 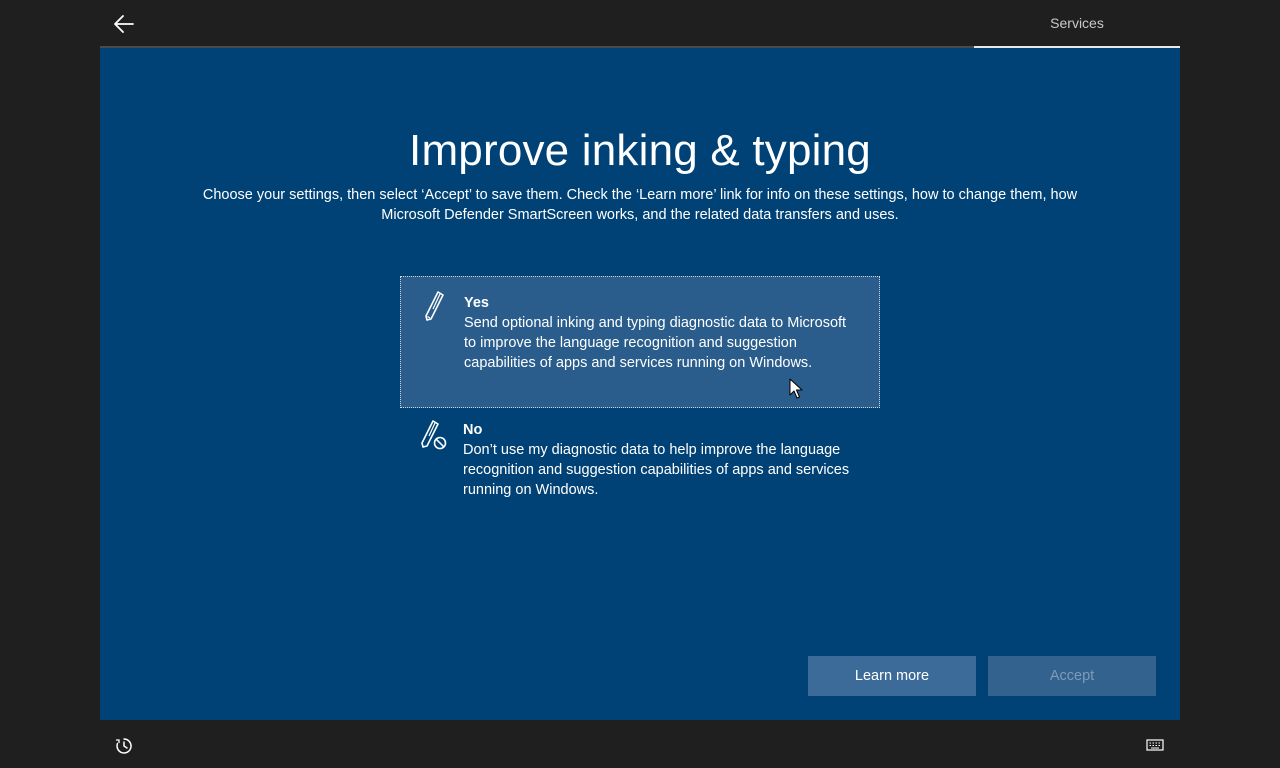 What do you see at coordinates (434, 435) in the screenshot?
I see `pen-blocked-icon` at bounding box center [434, 435].